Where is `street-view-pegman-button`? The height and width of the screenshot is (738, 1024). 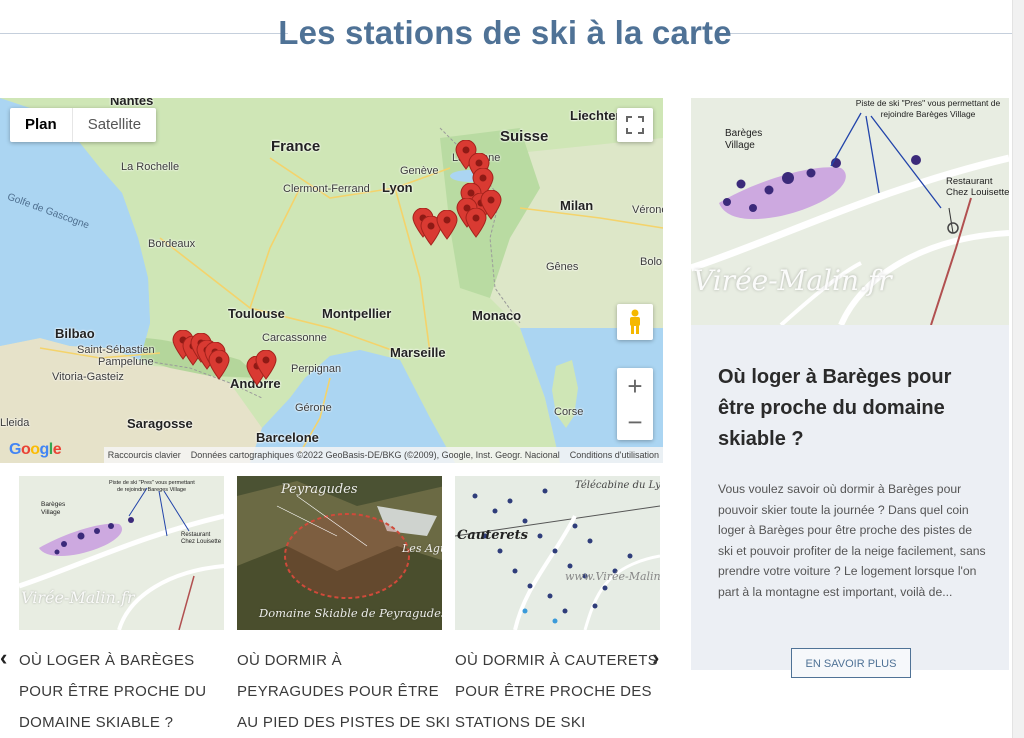 street-view-pegman-button is located at coordinates (635, 322).